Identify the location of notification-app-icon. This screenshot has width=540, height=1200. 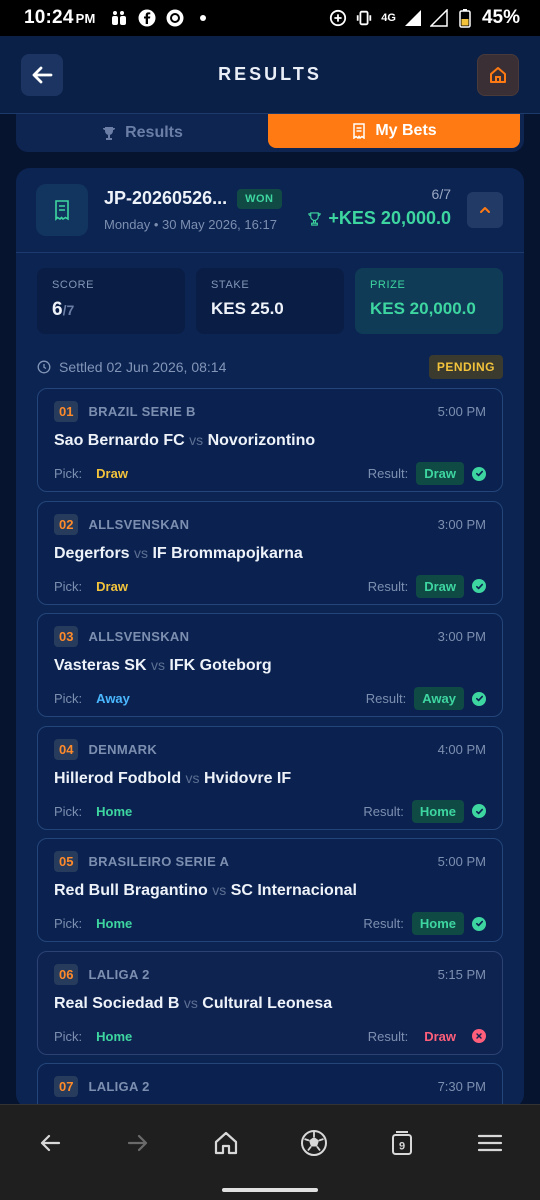
(119, 18).